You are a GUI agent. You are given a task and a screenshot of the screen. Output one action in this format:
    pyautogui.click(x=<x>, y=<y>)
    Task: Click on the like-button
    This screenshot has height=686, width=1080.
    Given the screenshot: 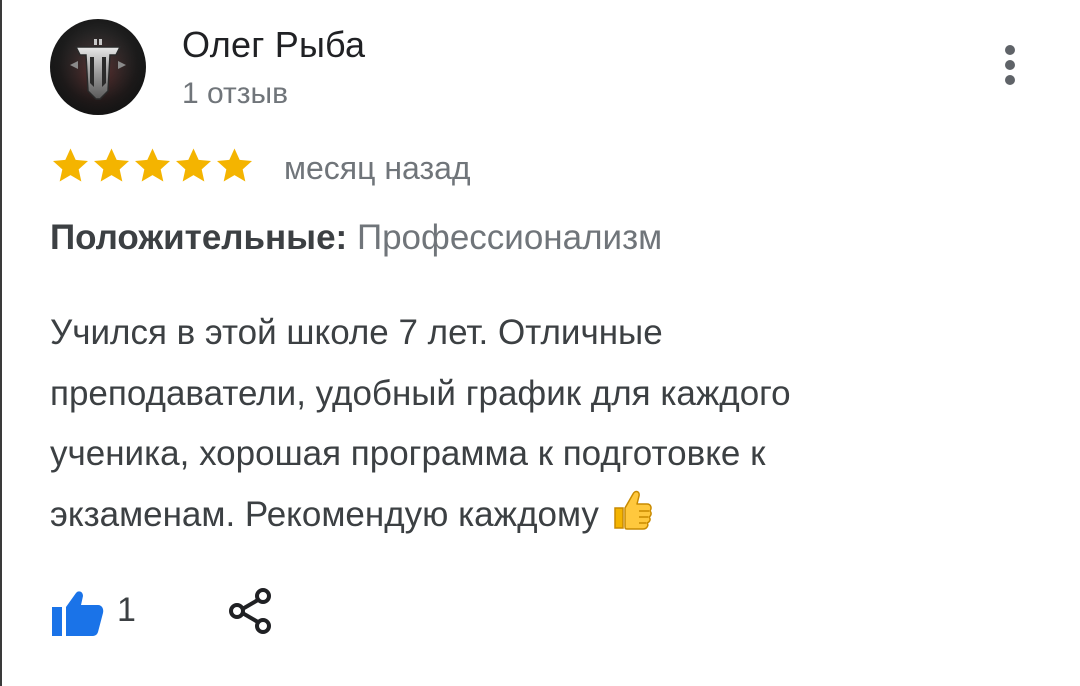 What is the action you would take?
    pyautogui.click(x=78, y=613)
    